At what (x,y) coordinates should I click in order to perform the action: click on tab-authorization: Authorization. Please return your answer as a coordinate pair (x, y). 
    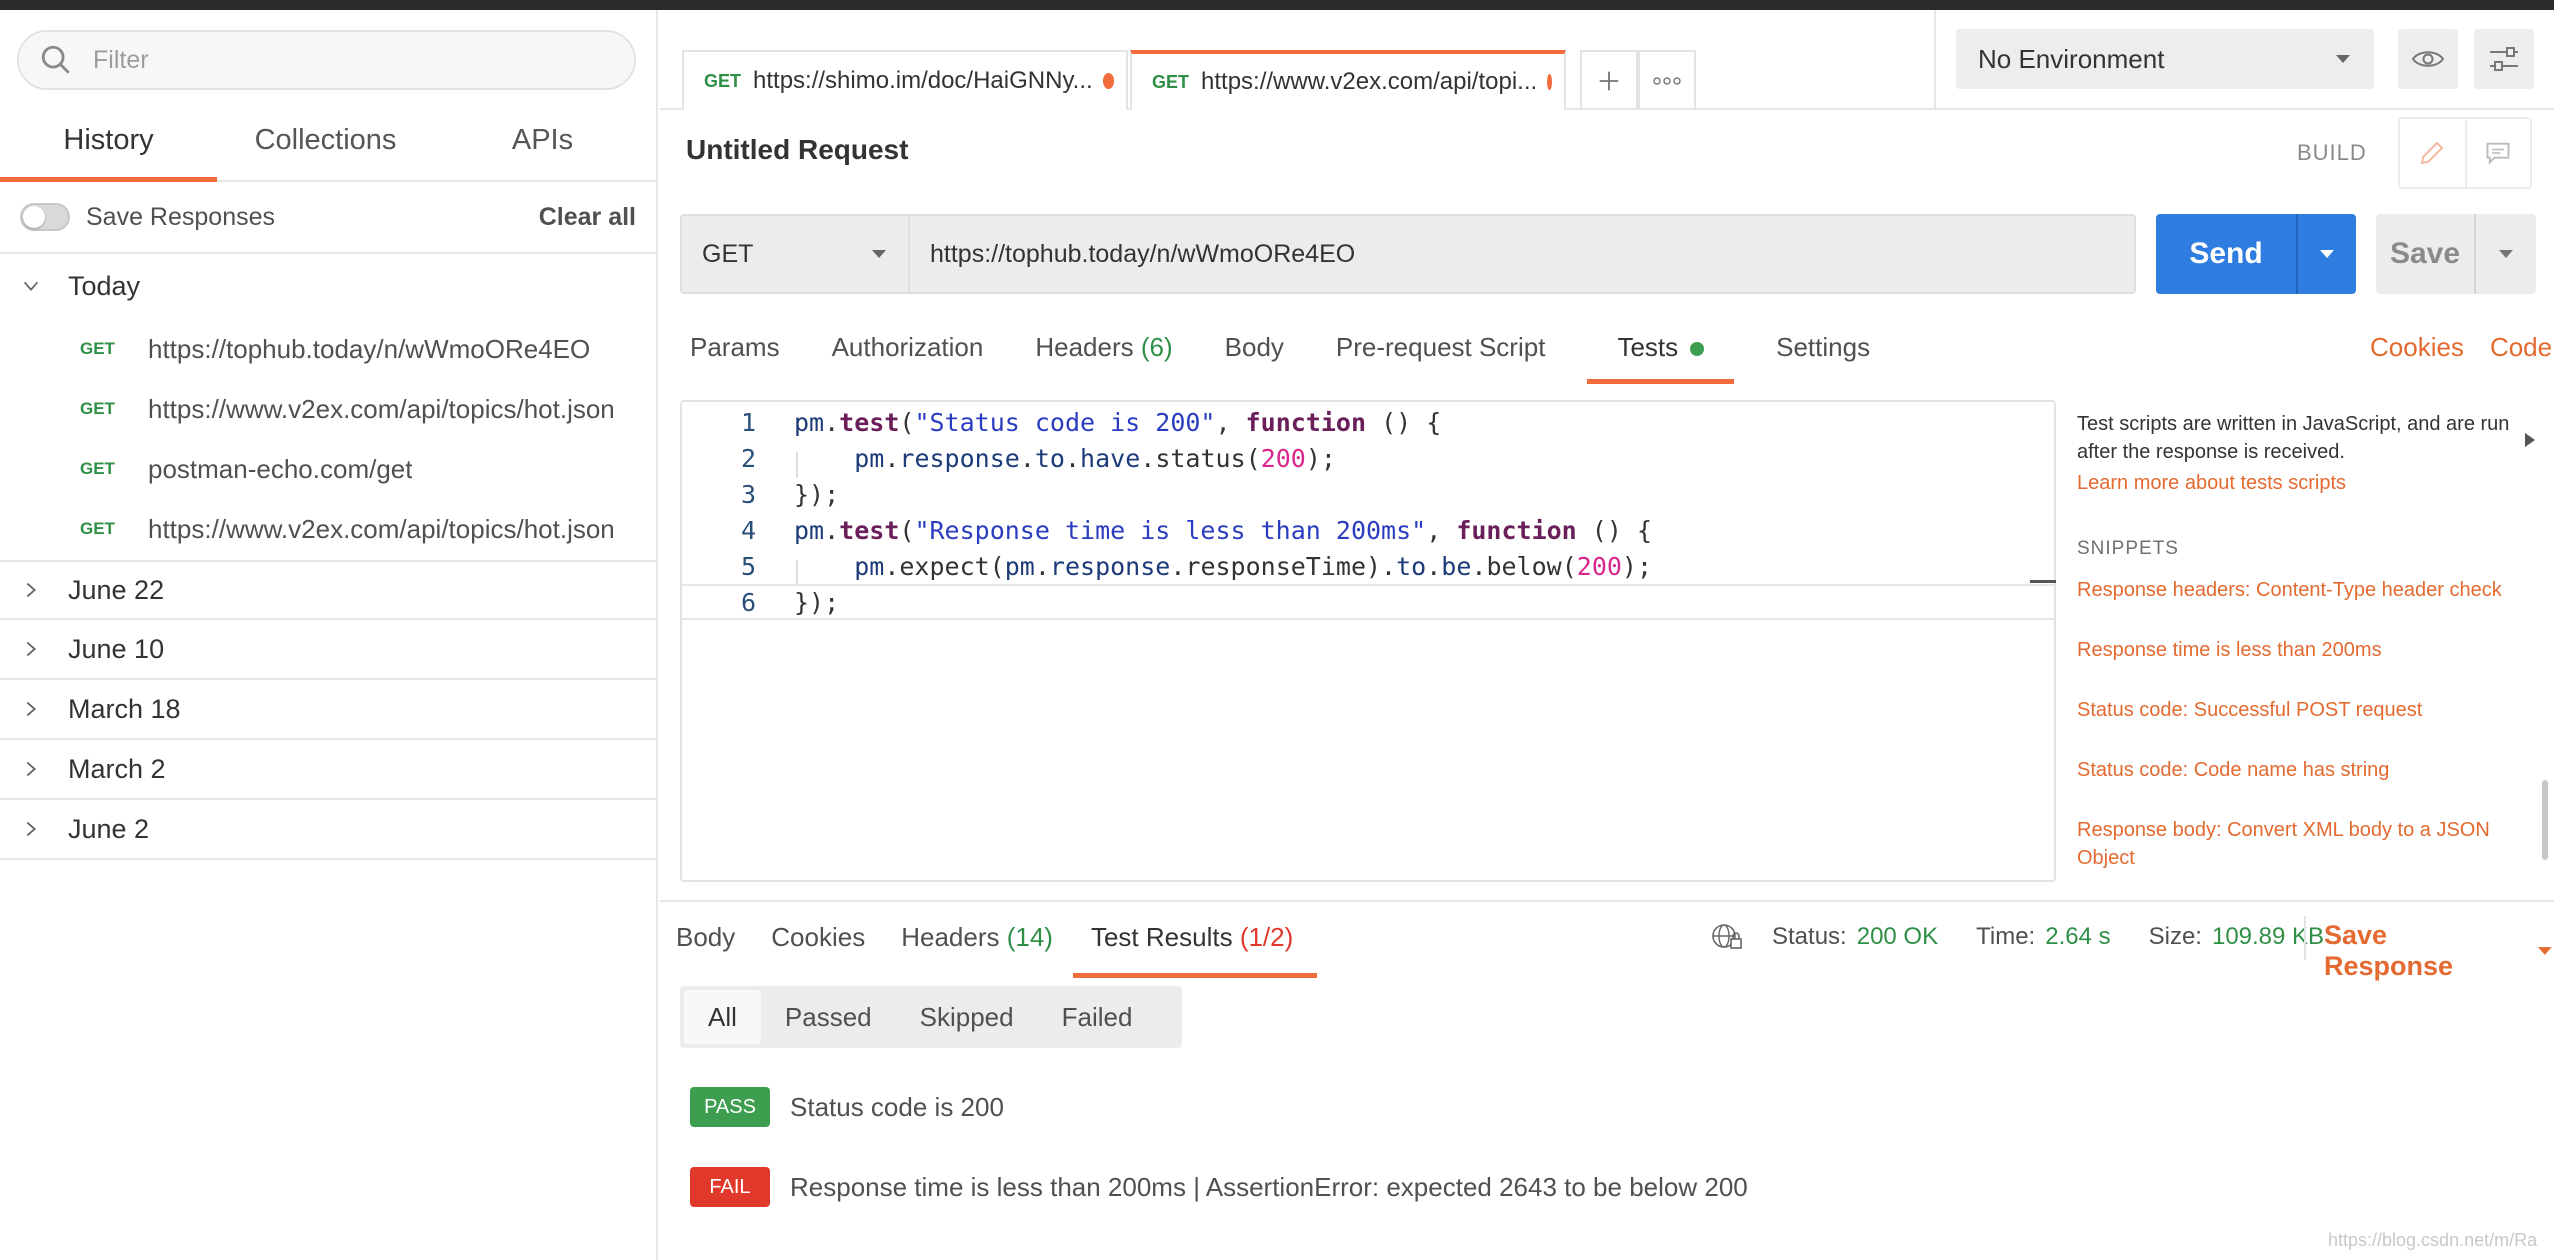
    Looking at the image, I should click on (908, 353).